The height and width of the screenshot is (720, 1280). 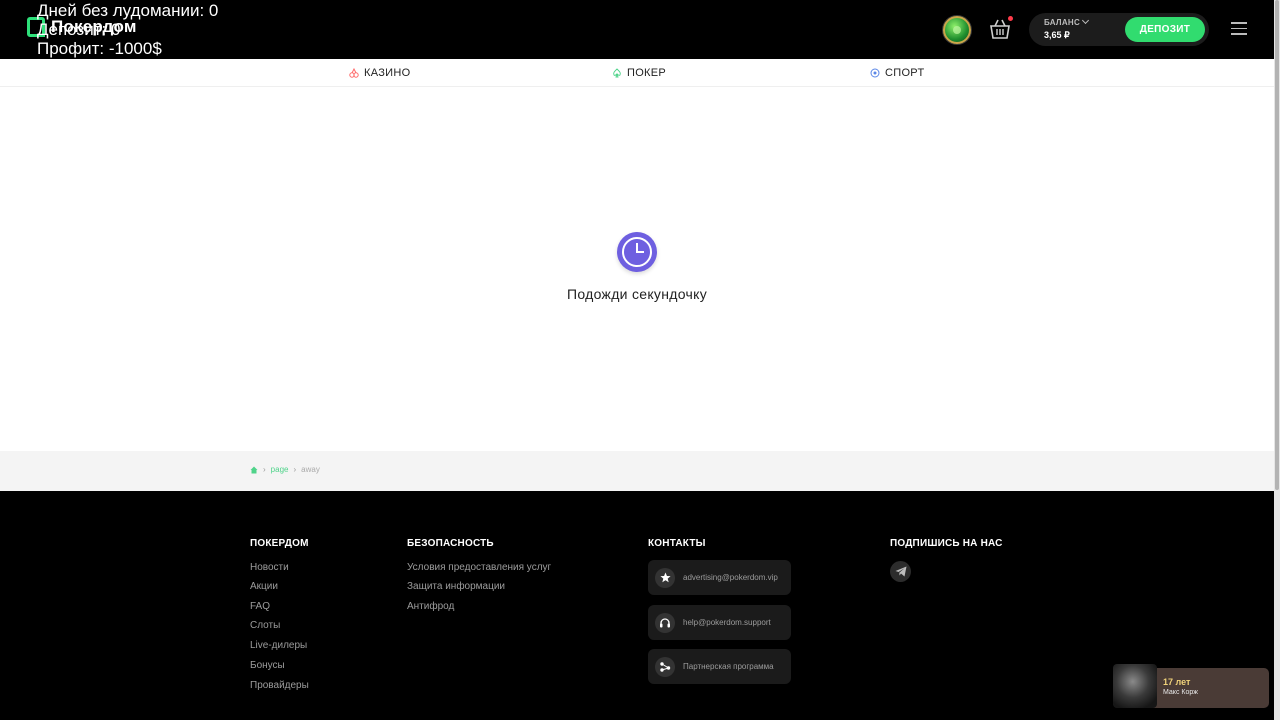 What do you see at coordinates (267, 665) in the screenshot?
I see `footer-link-bonuses: Бонусы` at bounding box center [267, 665].